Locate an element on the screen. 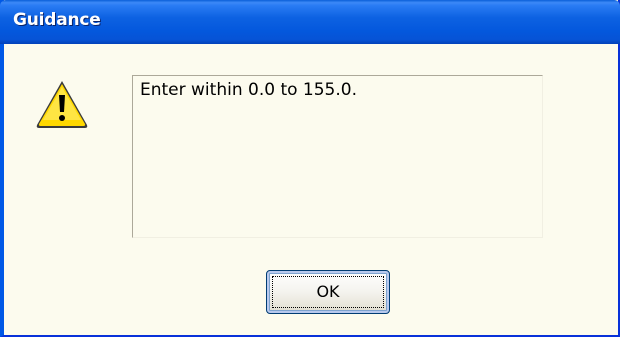 The image size is (621, 338). warning-icon is located at coordinates (62, 104).